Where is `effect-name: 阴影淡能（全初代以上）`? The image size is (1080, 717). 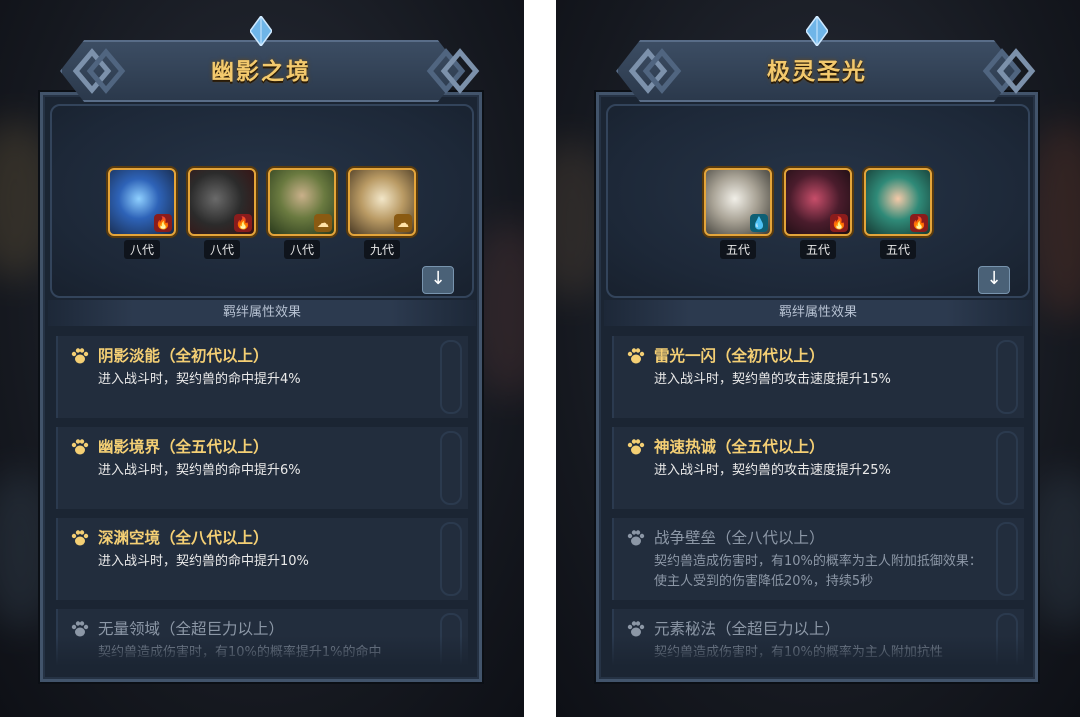
effect-name: 阴影淡能（全初代以上） is located at coordinates (183, 356).